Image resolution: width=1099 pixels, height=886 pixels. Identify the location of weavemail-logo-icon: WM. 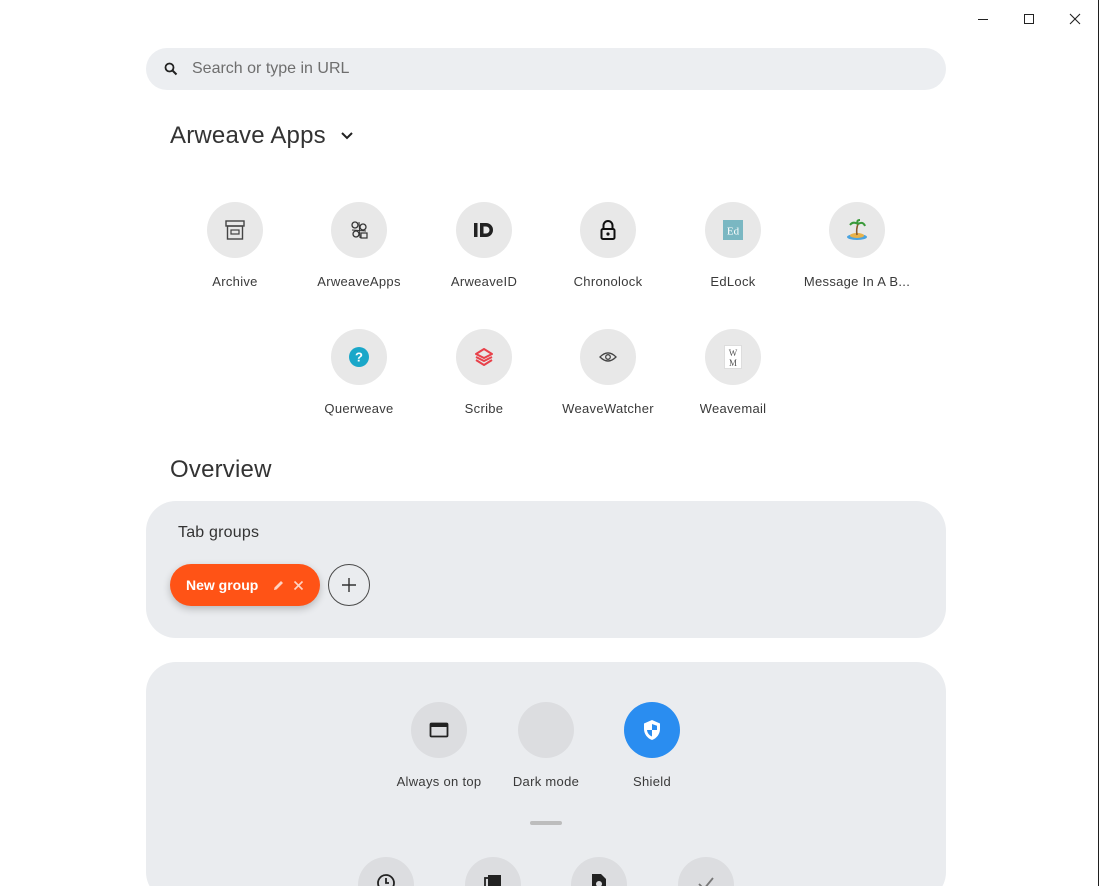
(733, 357).